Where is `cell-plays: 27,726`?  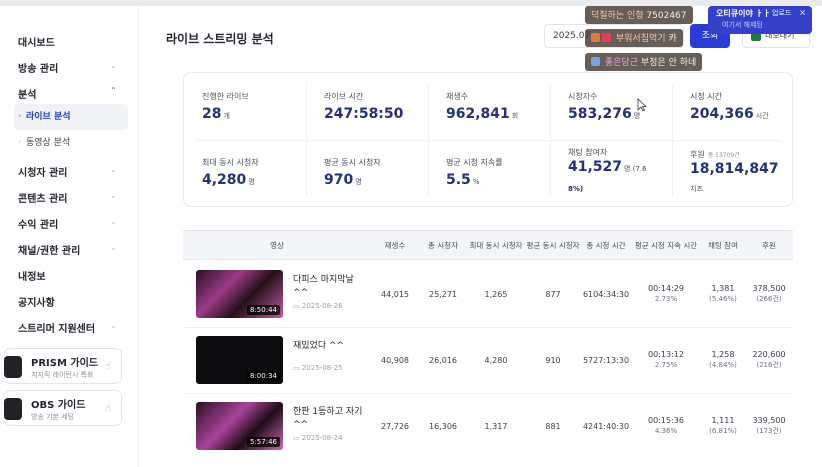
cell-plays: 27,726 is located at coordinates (395, 426).